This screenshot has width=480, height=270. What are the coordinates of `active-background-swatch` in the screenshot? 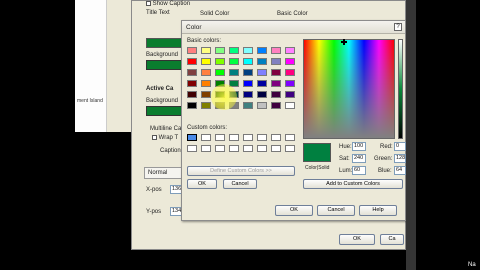 It's located at (165, 111).